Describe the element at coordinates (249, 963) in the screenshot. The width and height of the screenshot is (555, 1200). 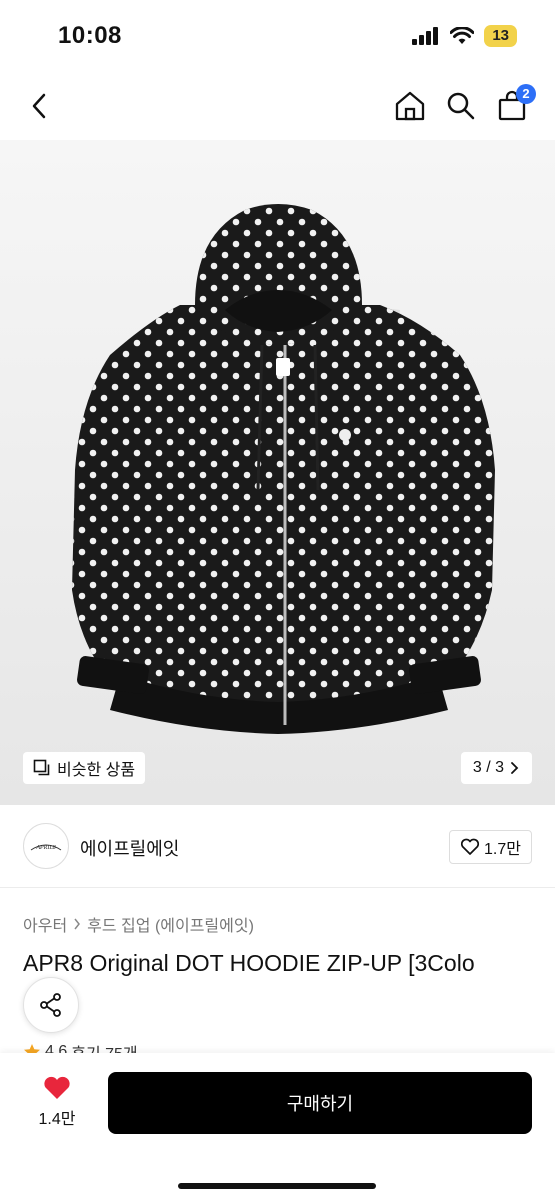
I see `product-title: APR8 Original DOT HOODIE ZIP-UP [3Colo` at that location.